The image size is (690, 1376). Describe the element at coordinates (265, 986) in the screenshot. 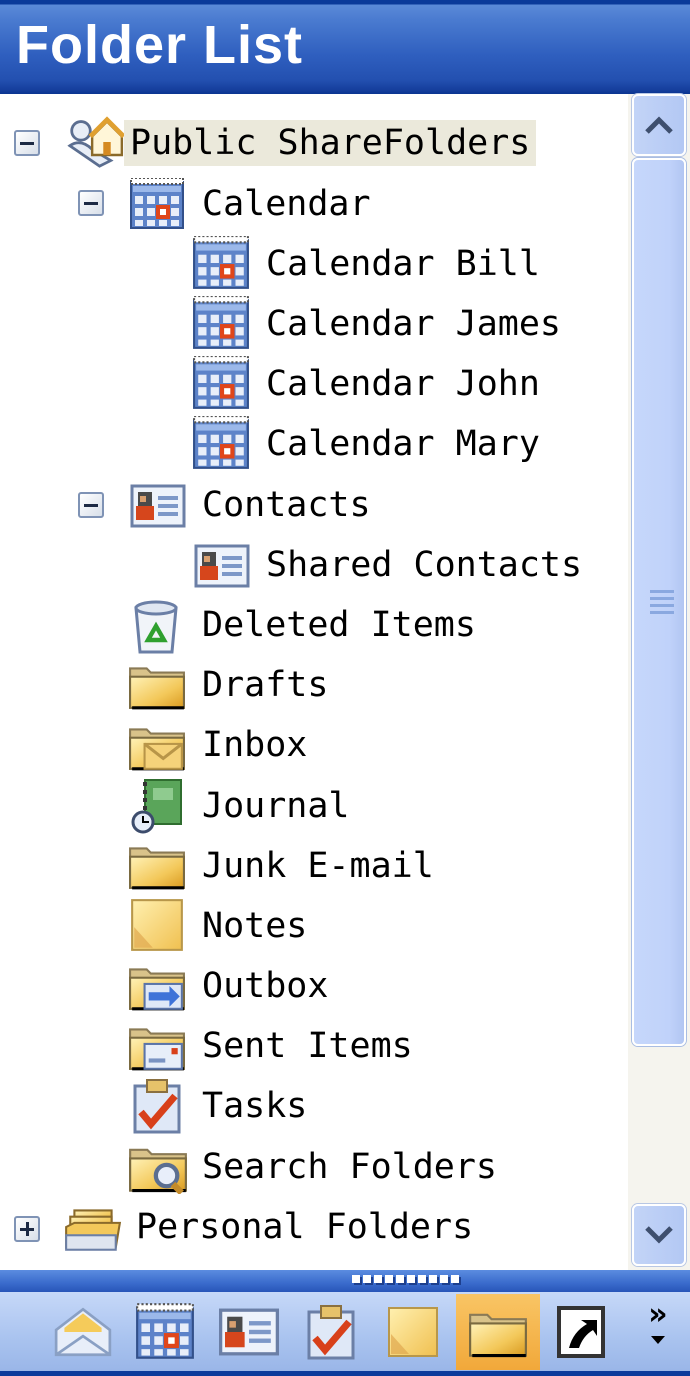

I see `tree-item-label: Outbox` at that location.